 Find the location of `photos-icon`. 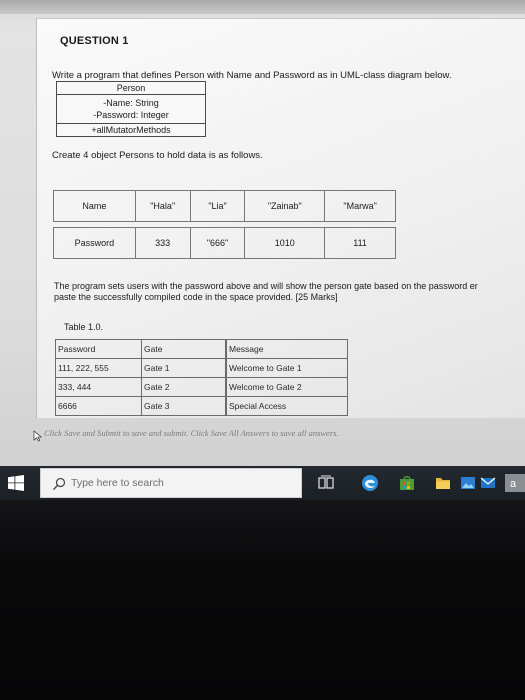

photos-icon is located at coordinates (468, 483).